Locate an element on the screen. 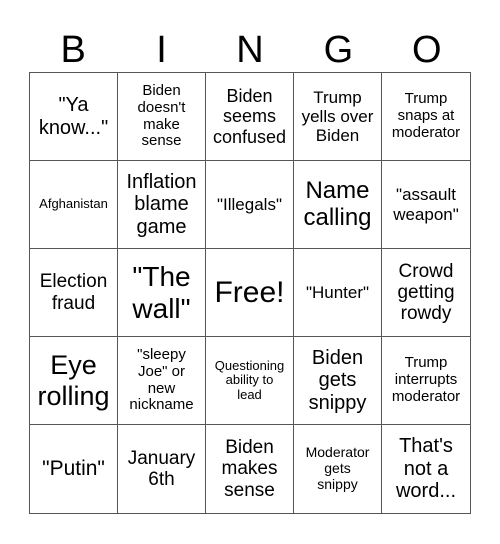 The width and height of the screenshot is (500, 544). cell-text: Moderator gets snippy is located at coordinates (337, 468).